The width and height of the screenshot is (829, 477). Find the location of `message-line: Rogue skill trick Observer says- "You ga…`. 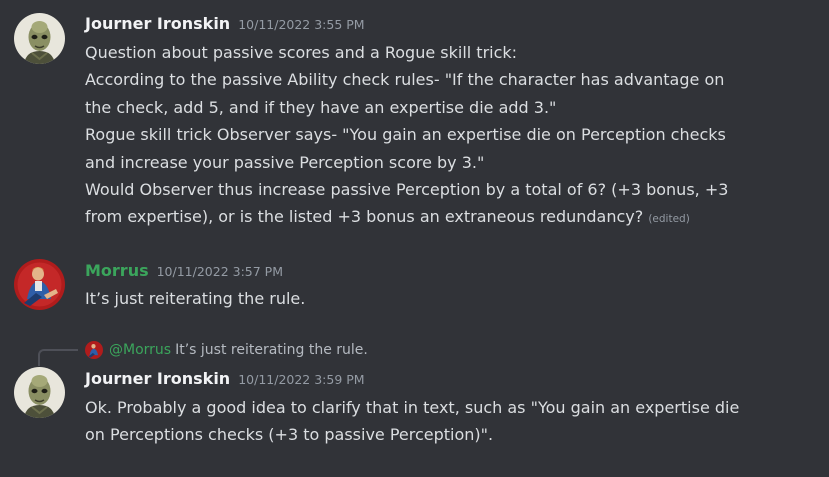

message-line: Rogue skill trick Observer says- "You ga… is located at coordinates (405, 135).